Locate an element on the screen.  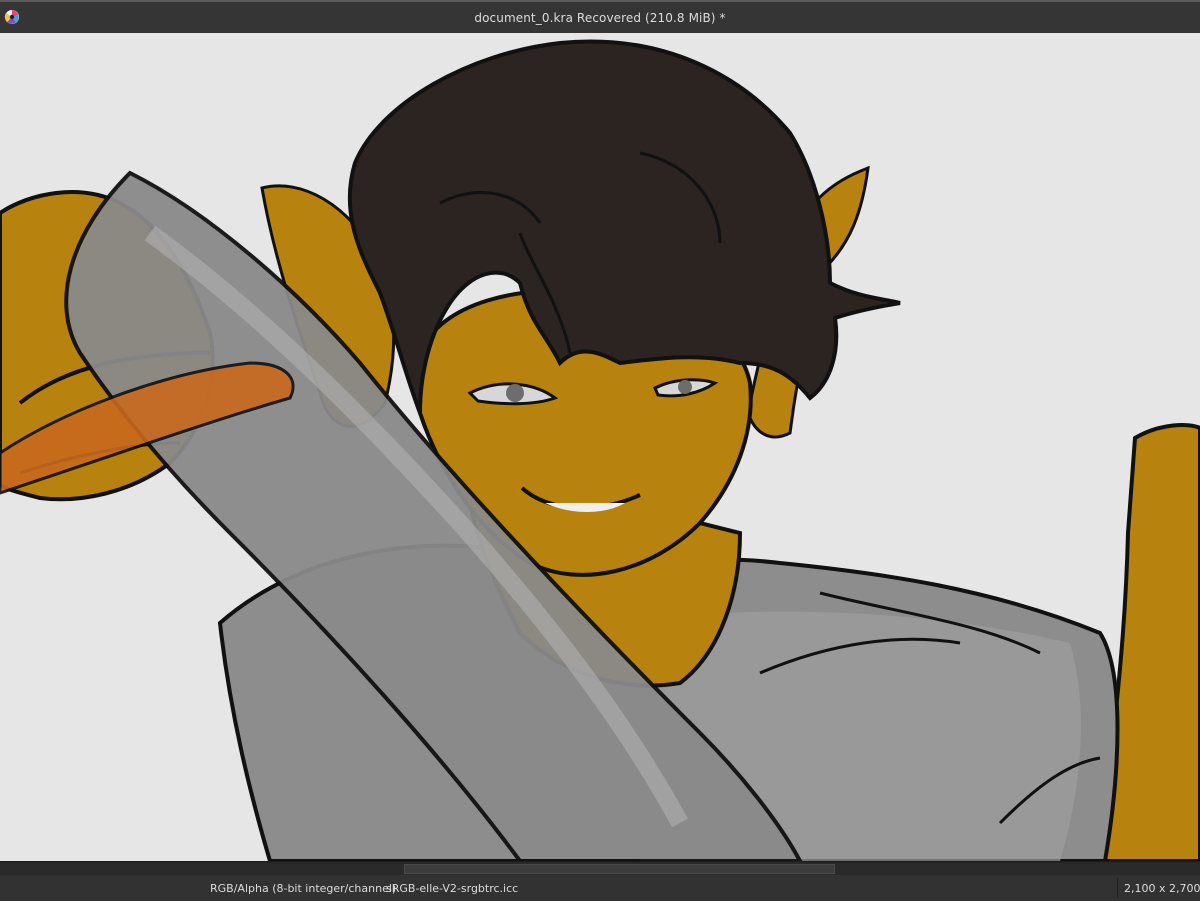
horizontal-scrollbar is located at coordinates (600, 868).